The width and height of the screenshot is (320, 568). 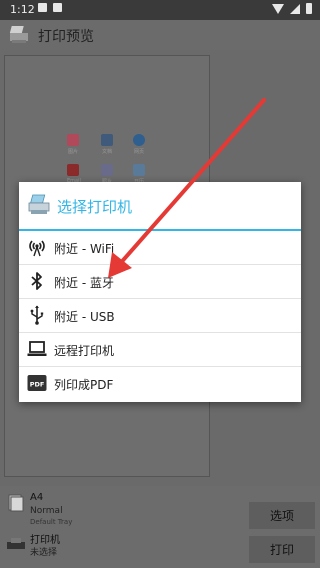 I want to click on pdf-icon: PDF, so click(x=37, y=383).